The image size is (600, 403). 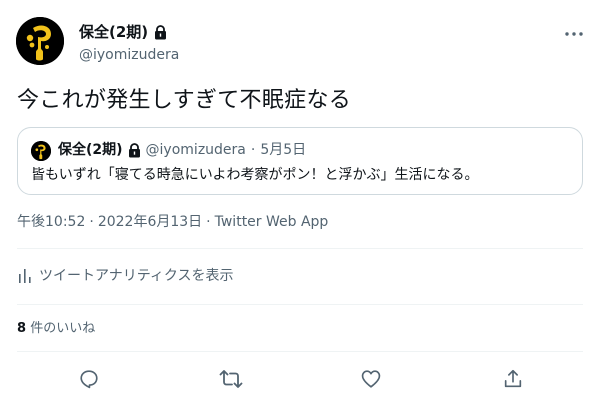 What do you see at coordinates (129, 55) in the screenshot?
I see `author-handle: @iyomizudera` at bounding box center [129, 55].